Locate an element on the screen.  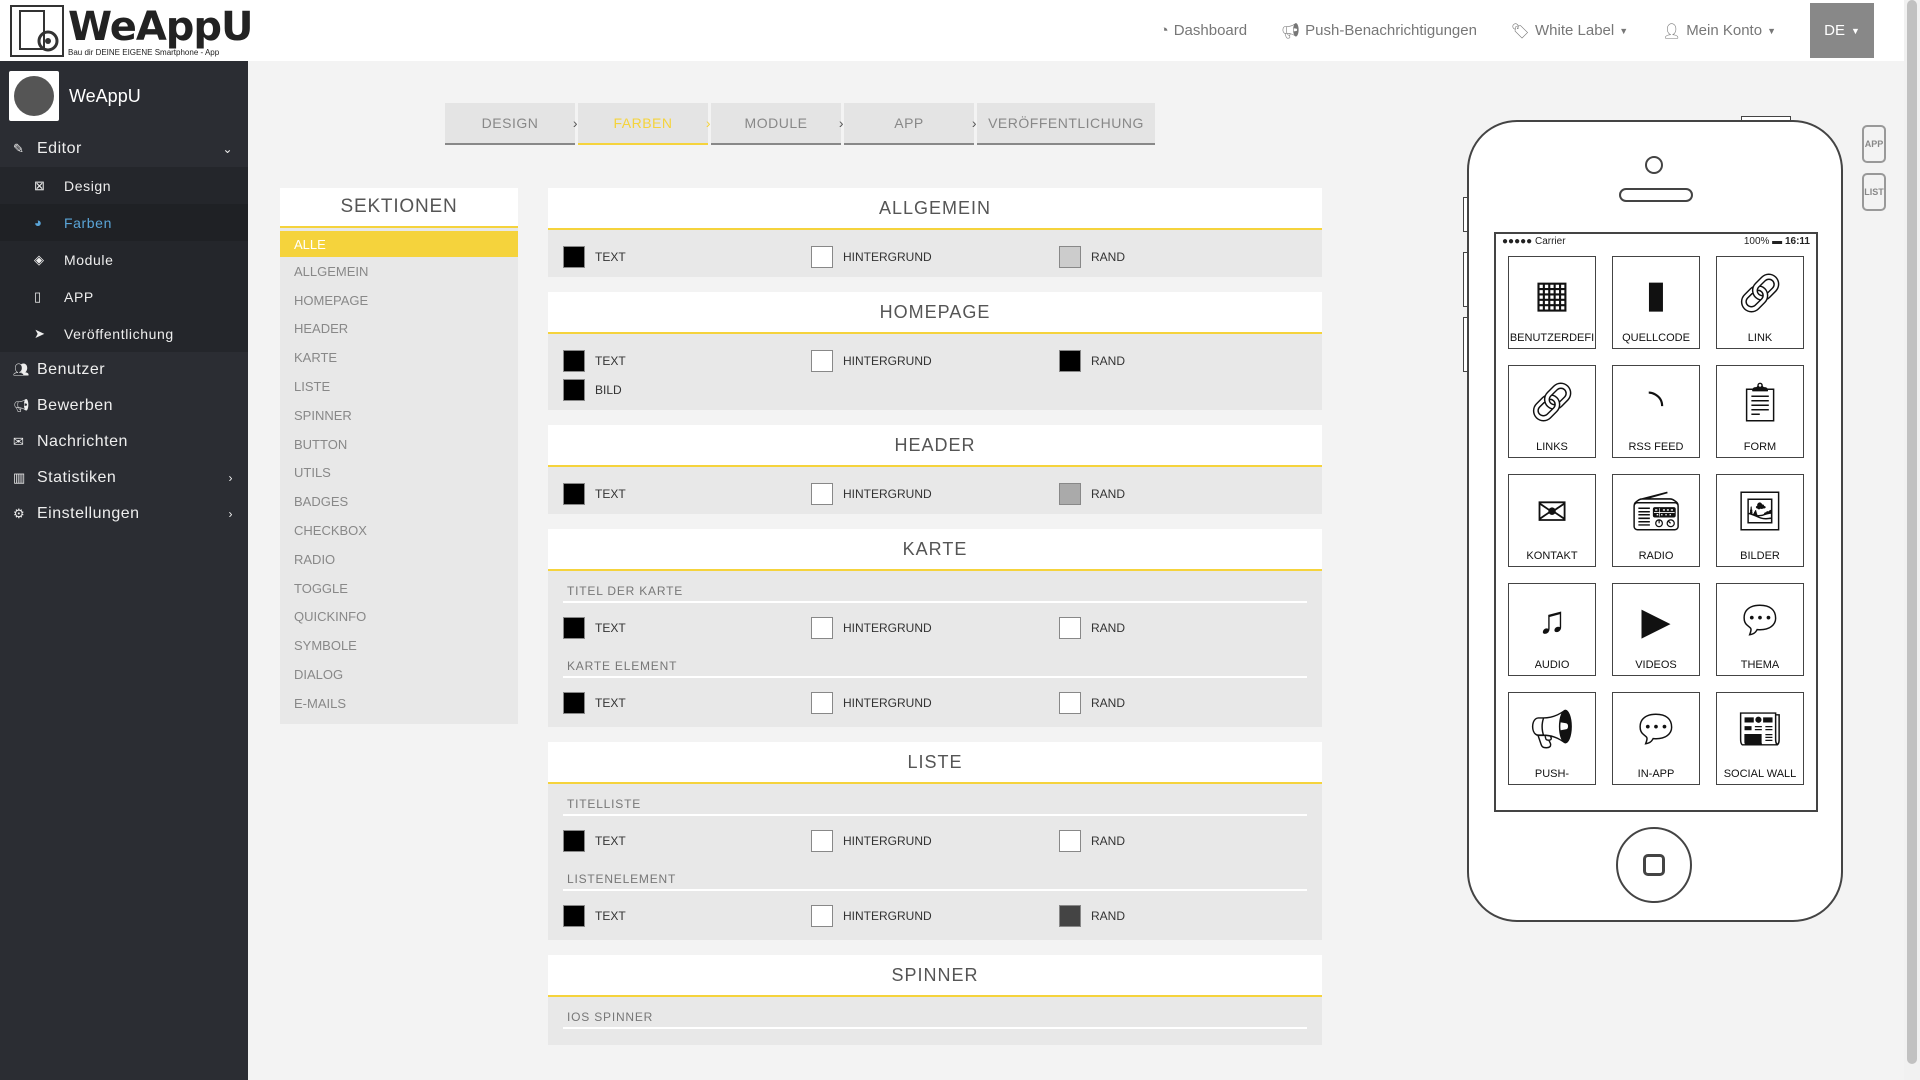
module-tile: 🔗︎ LINK is located at coordinates (1760, 302).